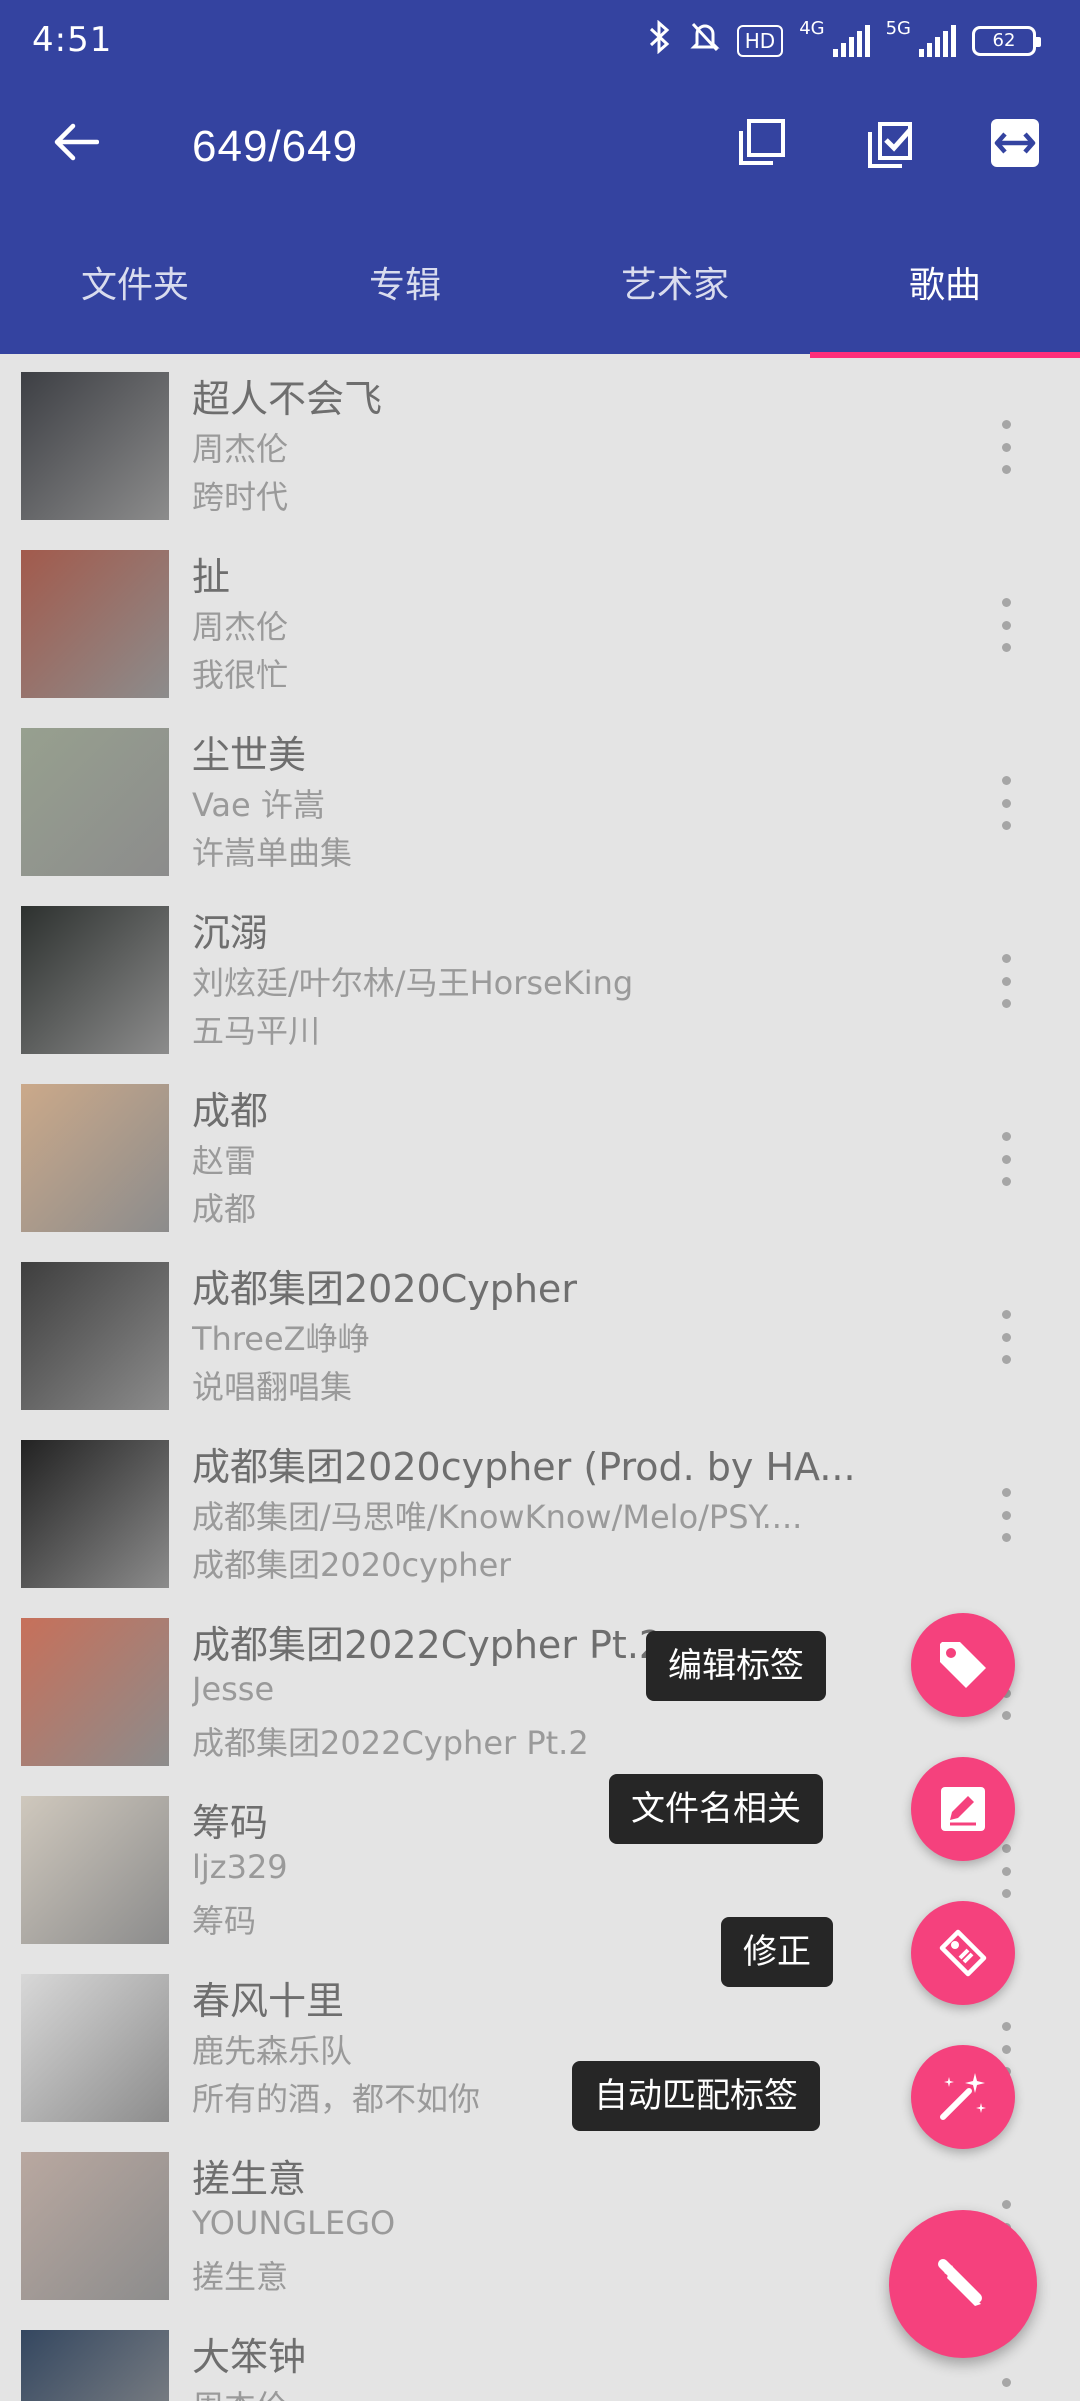  Describe the element at coordinates (281, 1339) in the screenshot. I see `song-artist: ThreeZ峥峥` at that location.